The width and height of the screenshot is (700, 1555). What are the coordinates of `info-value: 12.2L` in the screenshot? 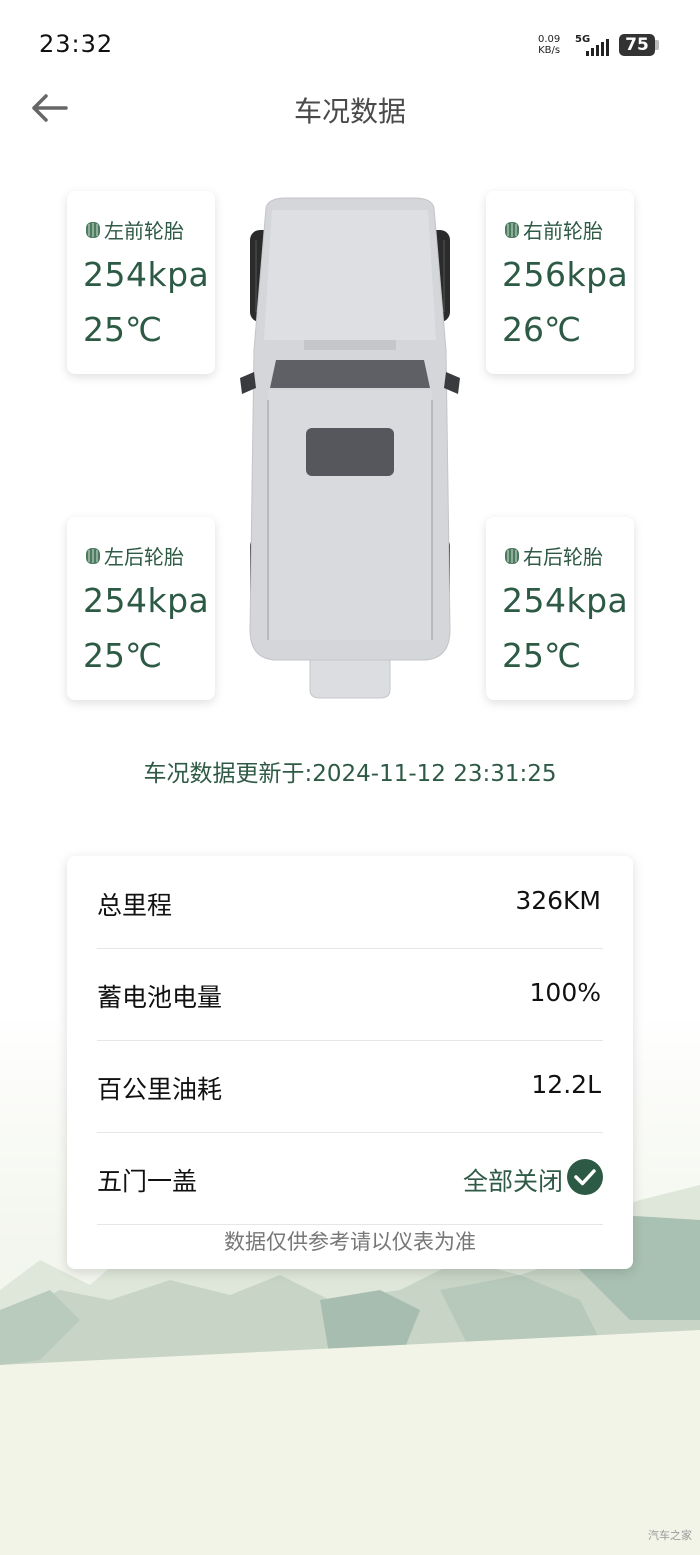 It's located at (566, 1084).